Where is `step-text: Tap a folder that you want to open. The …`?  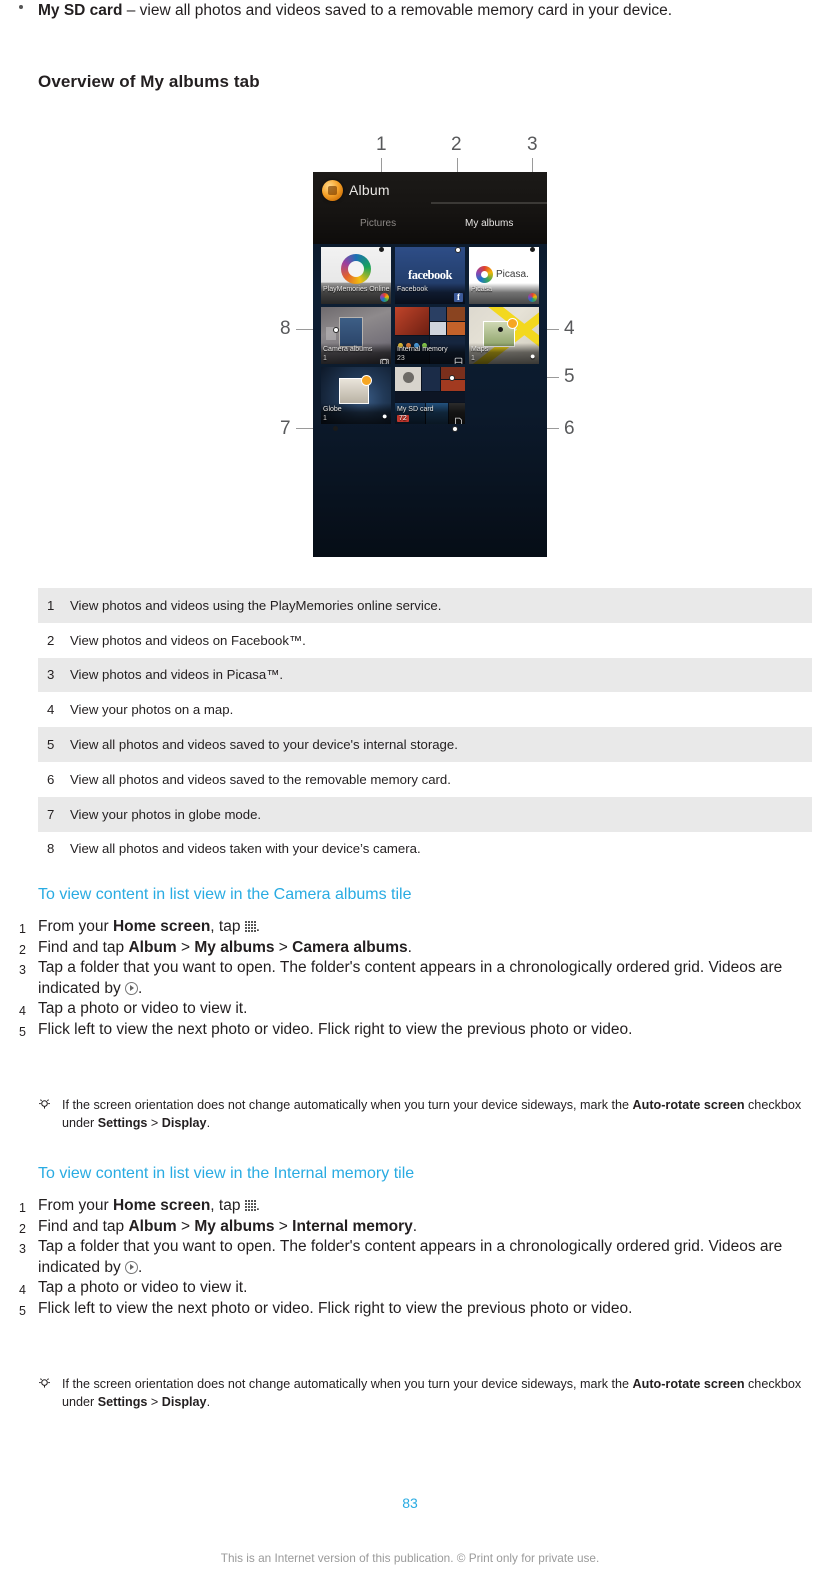
step-text: Tap a folder that you want to open. The … is located at coordinates (410, 978).